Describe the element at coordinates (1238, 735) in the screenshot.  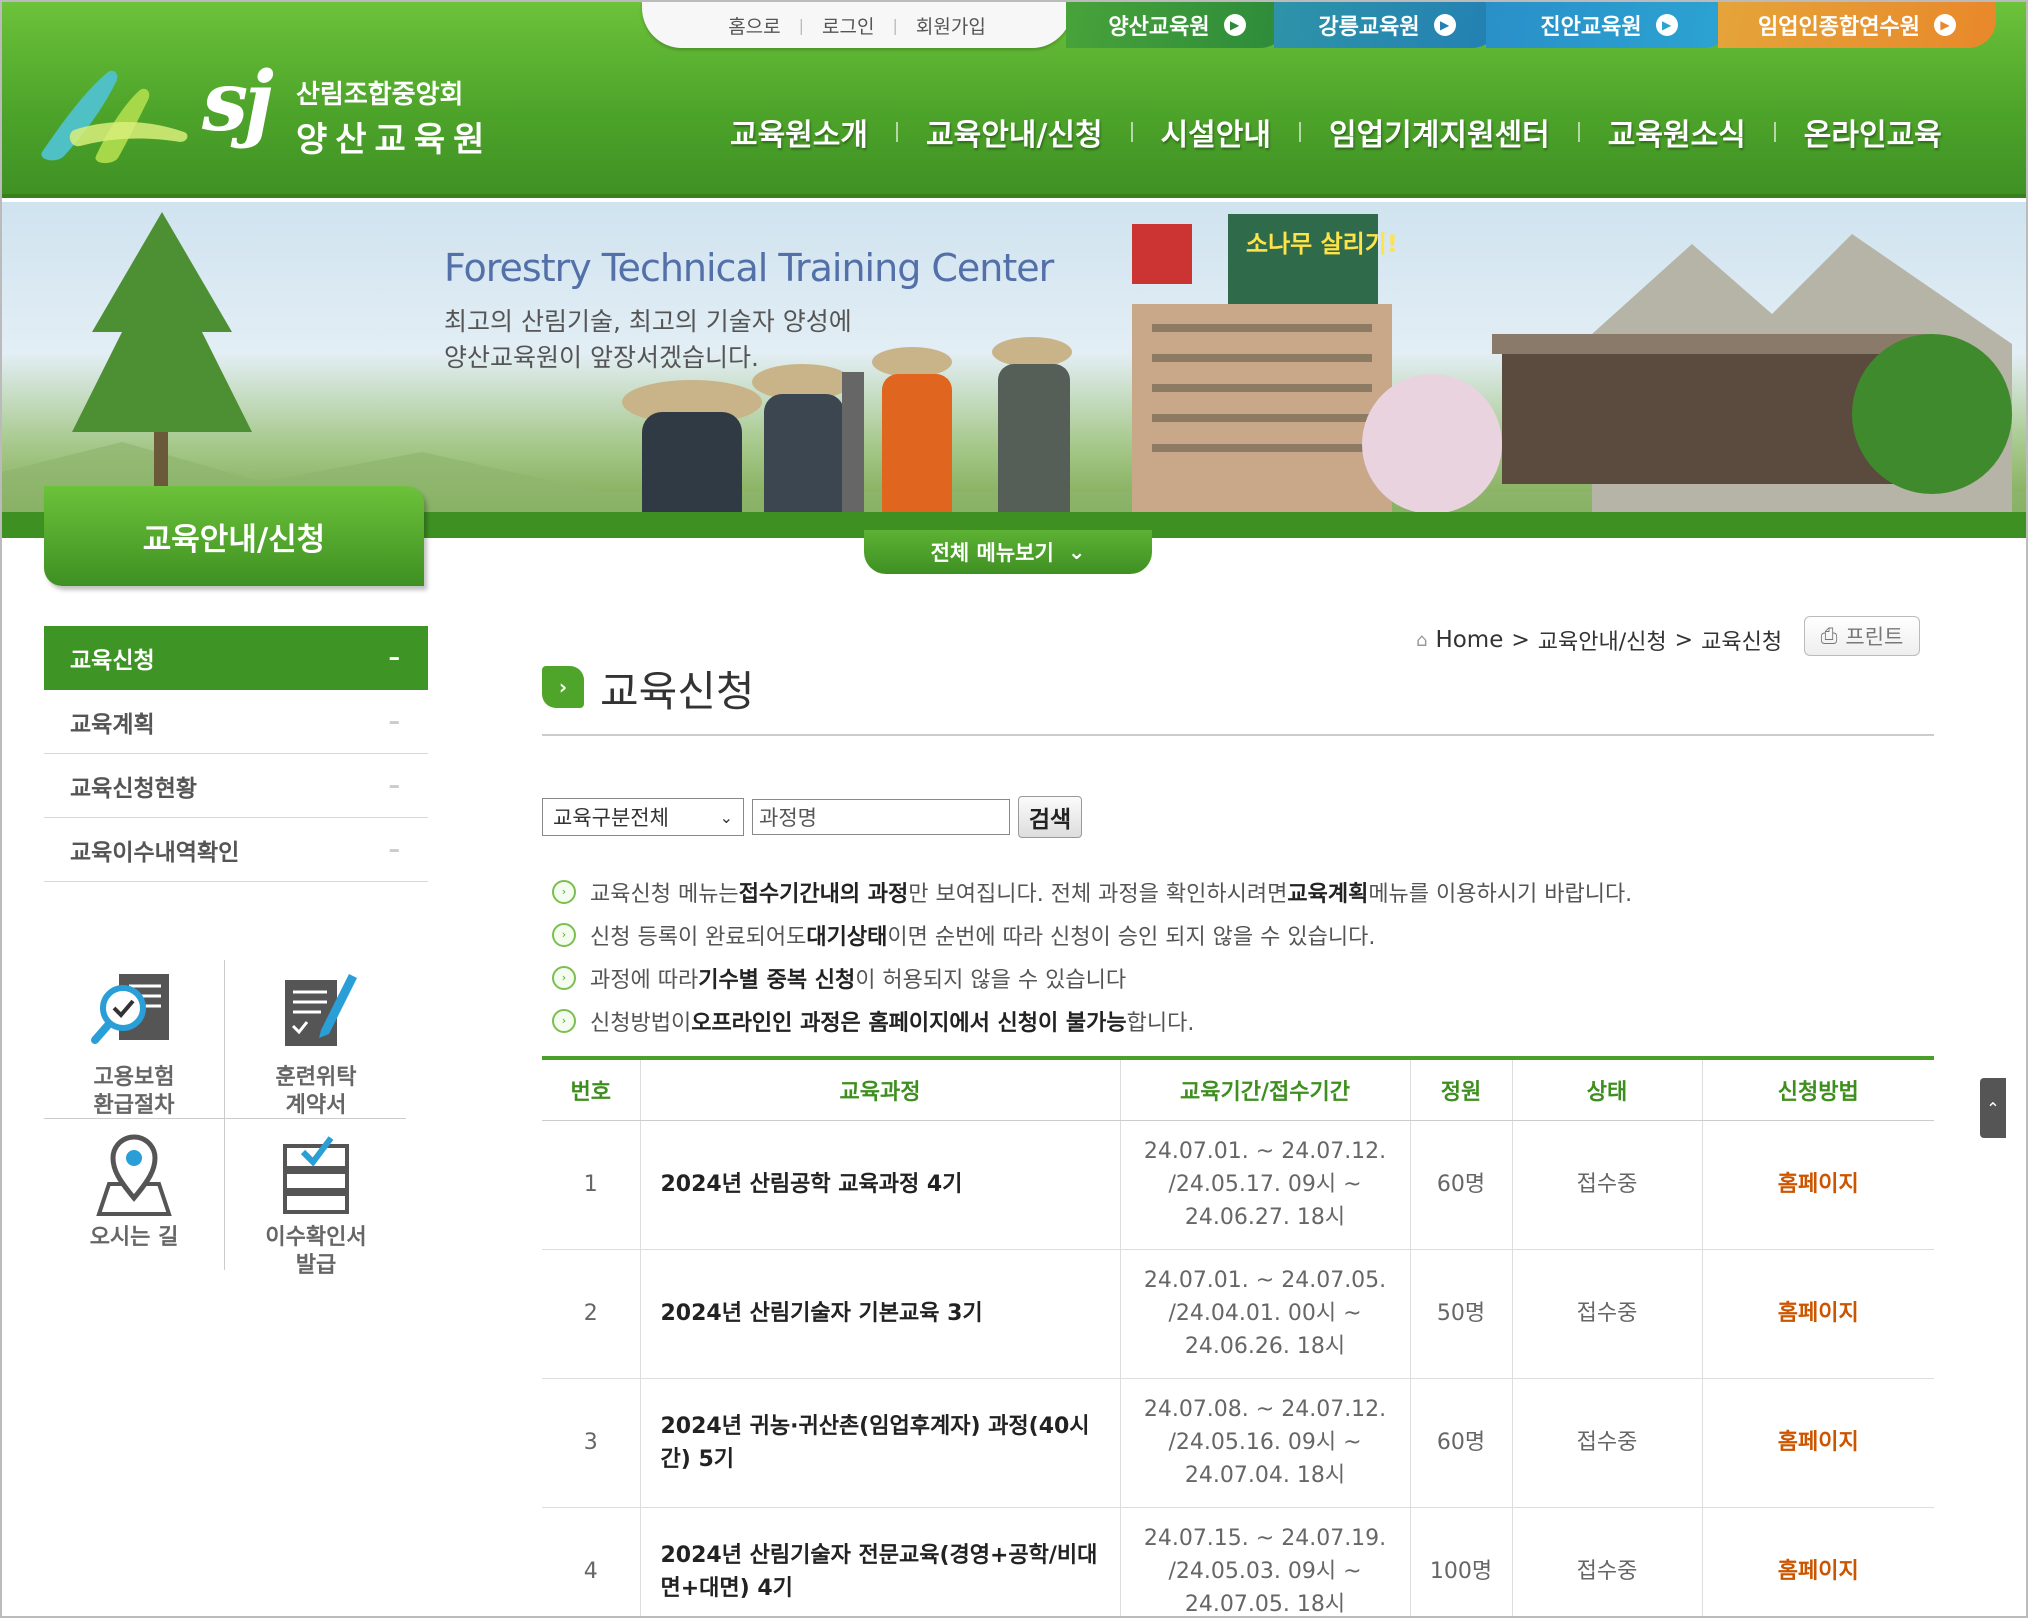
I see `title-divider` at that location.